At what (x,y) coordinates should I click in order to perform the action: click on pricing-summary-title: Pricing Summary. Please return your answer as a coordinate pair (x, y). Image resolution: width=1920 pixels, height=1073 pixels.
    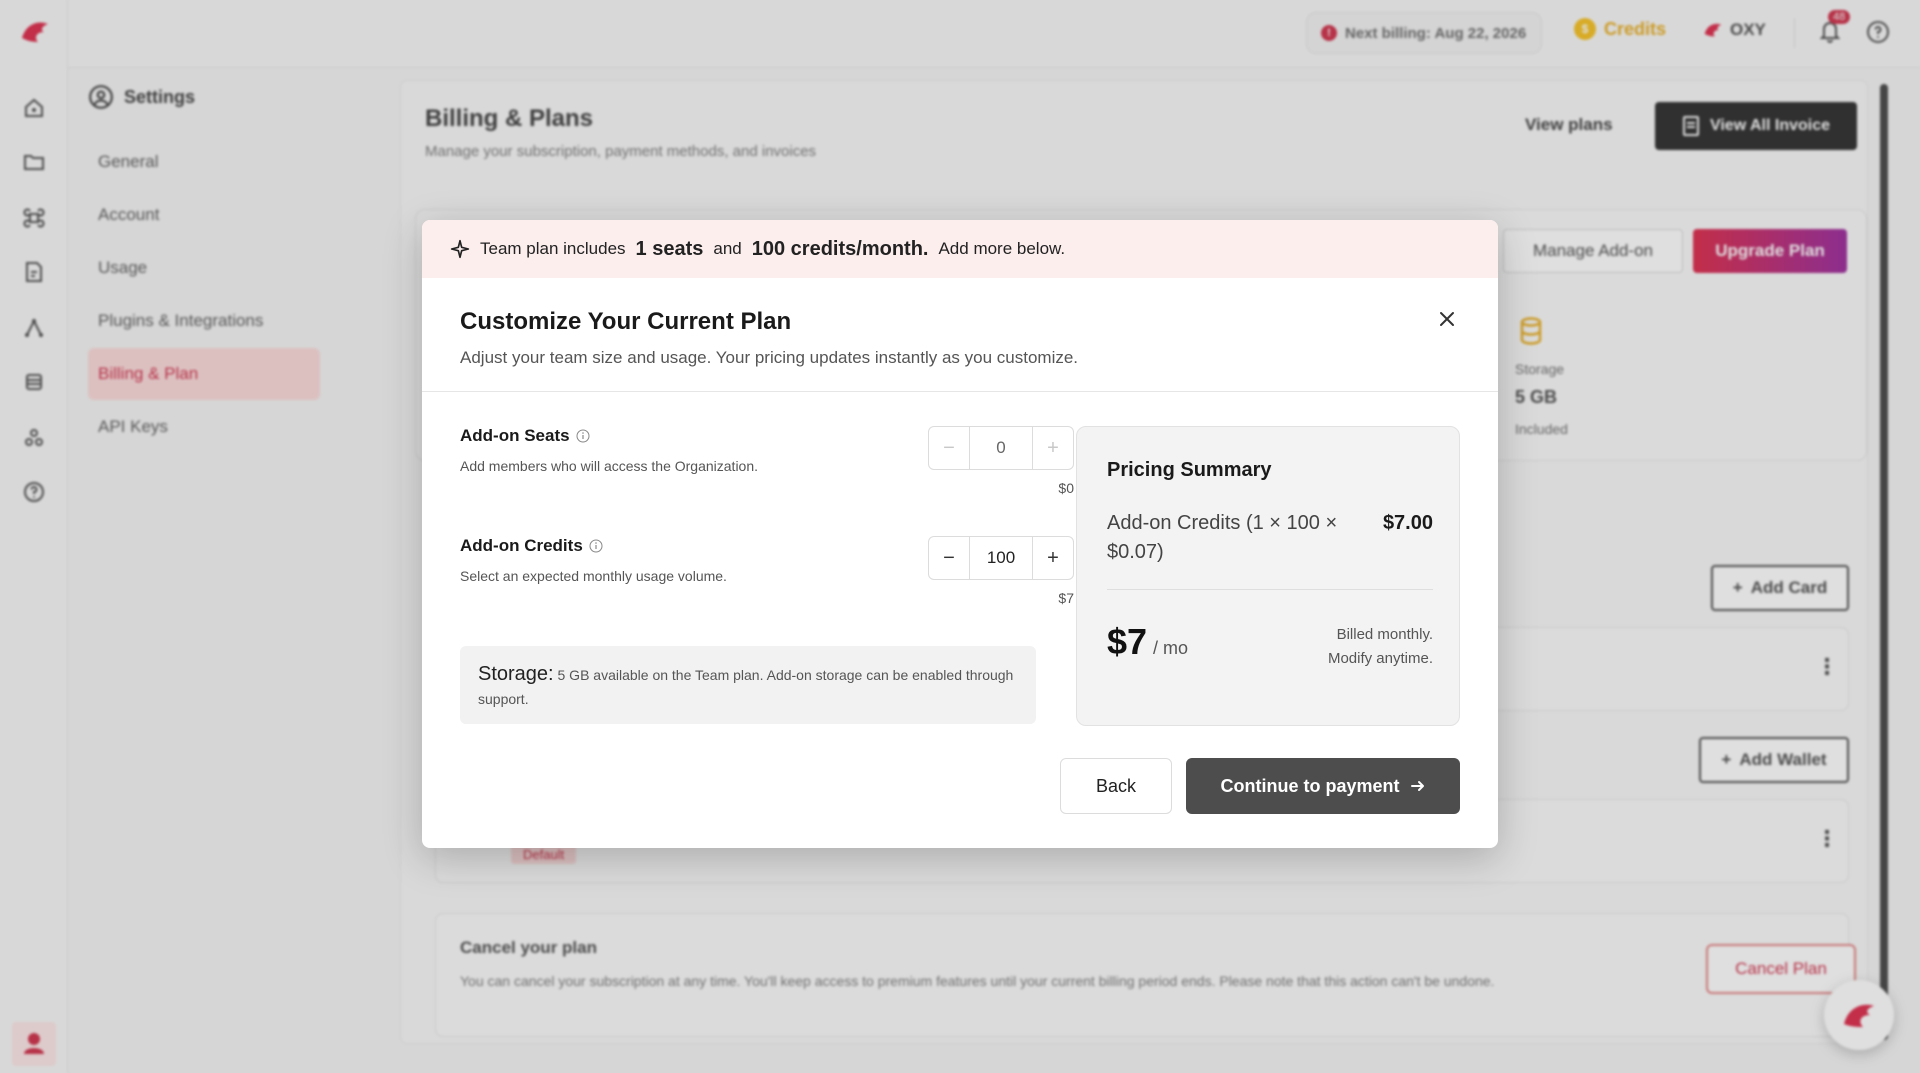
    Looking at the image, I should click on (1189, 470).